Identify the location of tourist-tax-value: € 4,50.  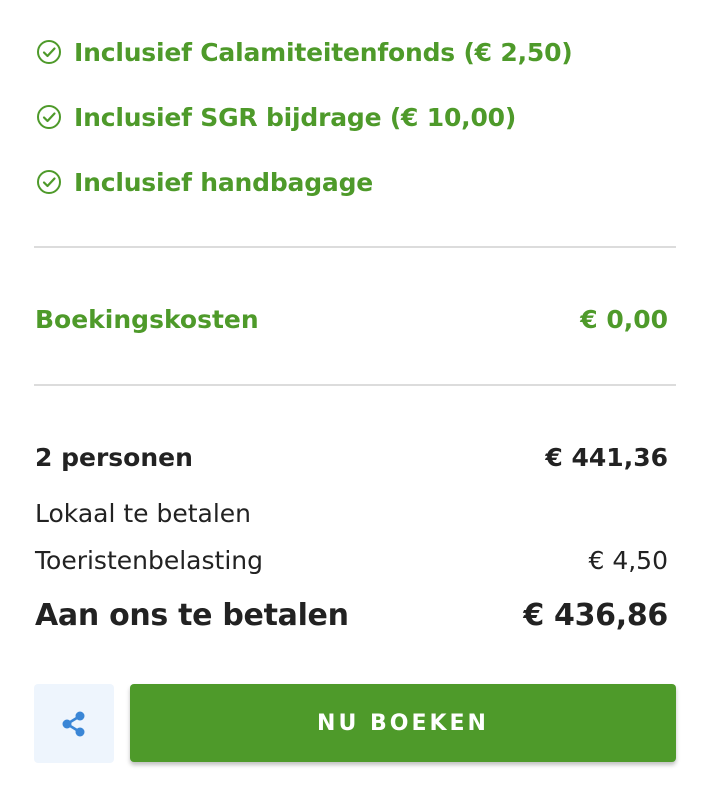
(628, 560).